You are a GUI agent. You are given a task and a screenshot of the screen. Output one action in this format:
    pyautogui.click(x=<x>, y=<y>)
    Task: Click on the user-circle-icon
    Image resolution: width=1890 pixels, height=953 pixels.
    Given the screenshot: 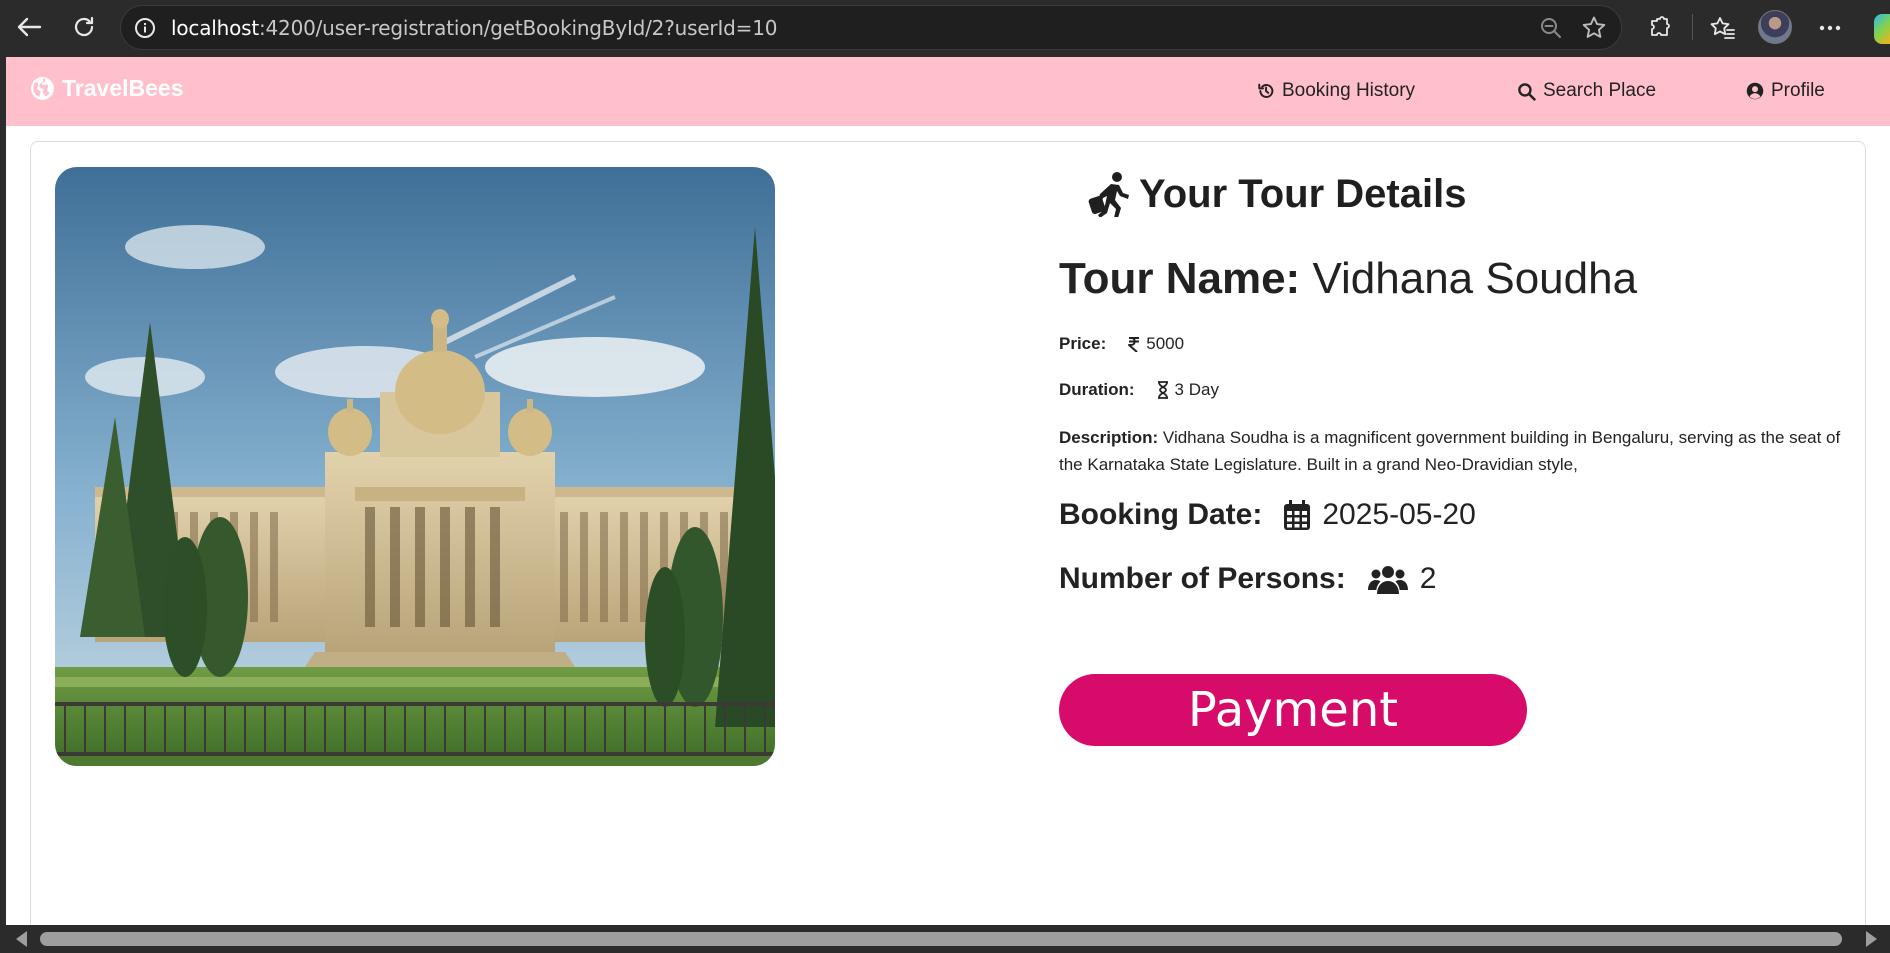 What is the action you would take?
    pyautogui.click(x=1755, y=91)
    